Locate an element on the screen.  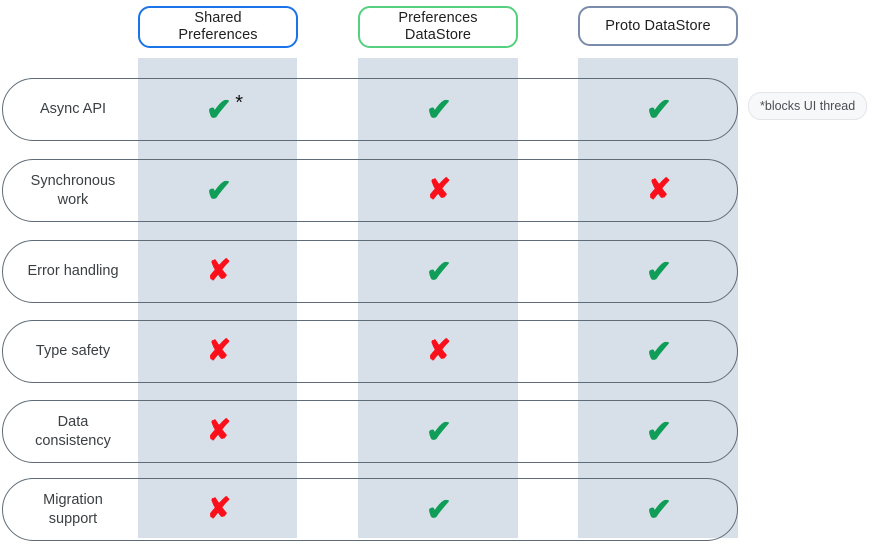
table-row: Async API ✔ * ✔ ✔ is located at coordinates (370, 109).